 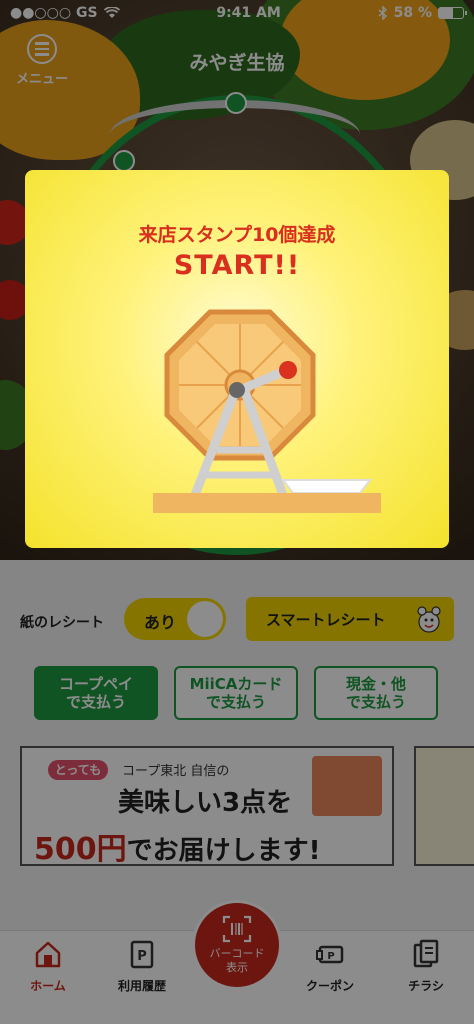 What do you see at coordinates (237, 235) in the screenshot?
I see `modal-title: 来店スタンプ10個達成` at bounding box center [237, 235].